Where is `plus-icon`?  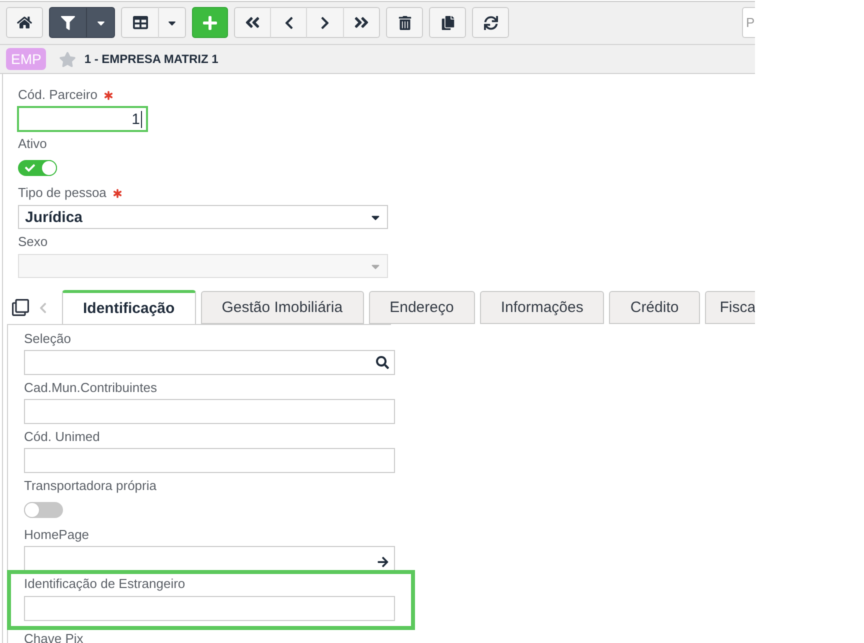
plus-icon is located at coordinates (210, 22).